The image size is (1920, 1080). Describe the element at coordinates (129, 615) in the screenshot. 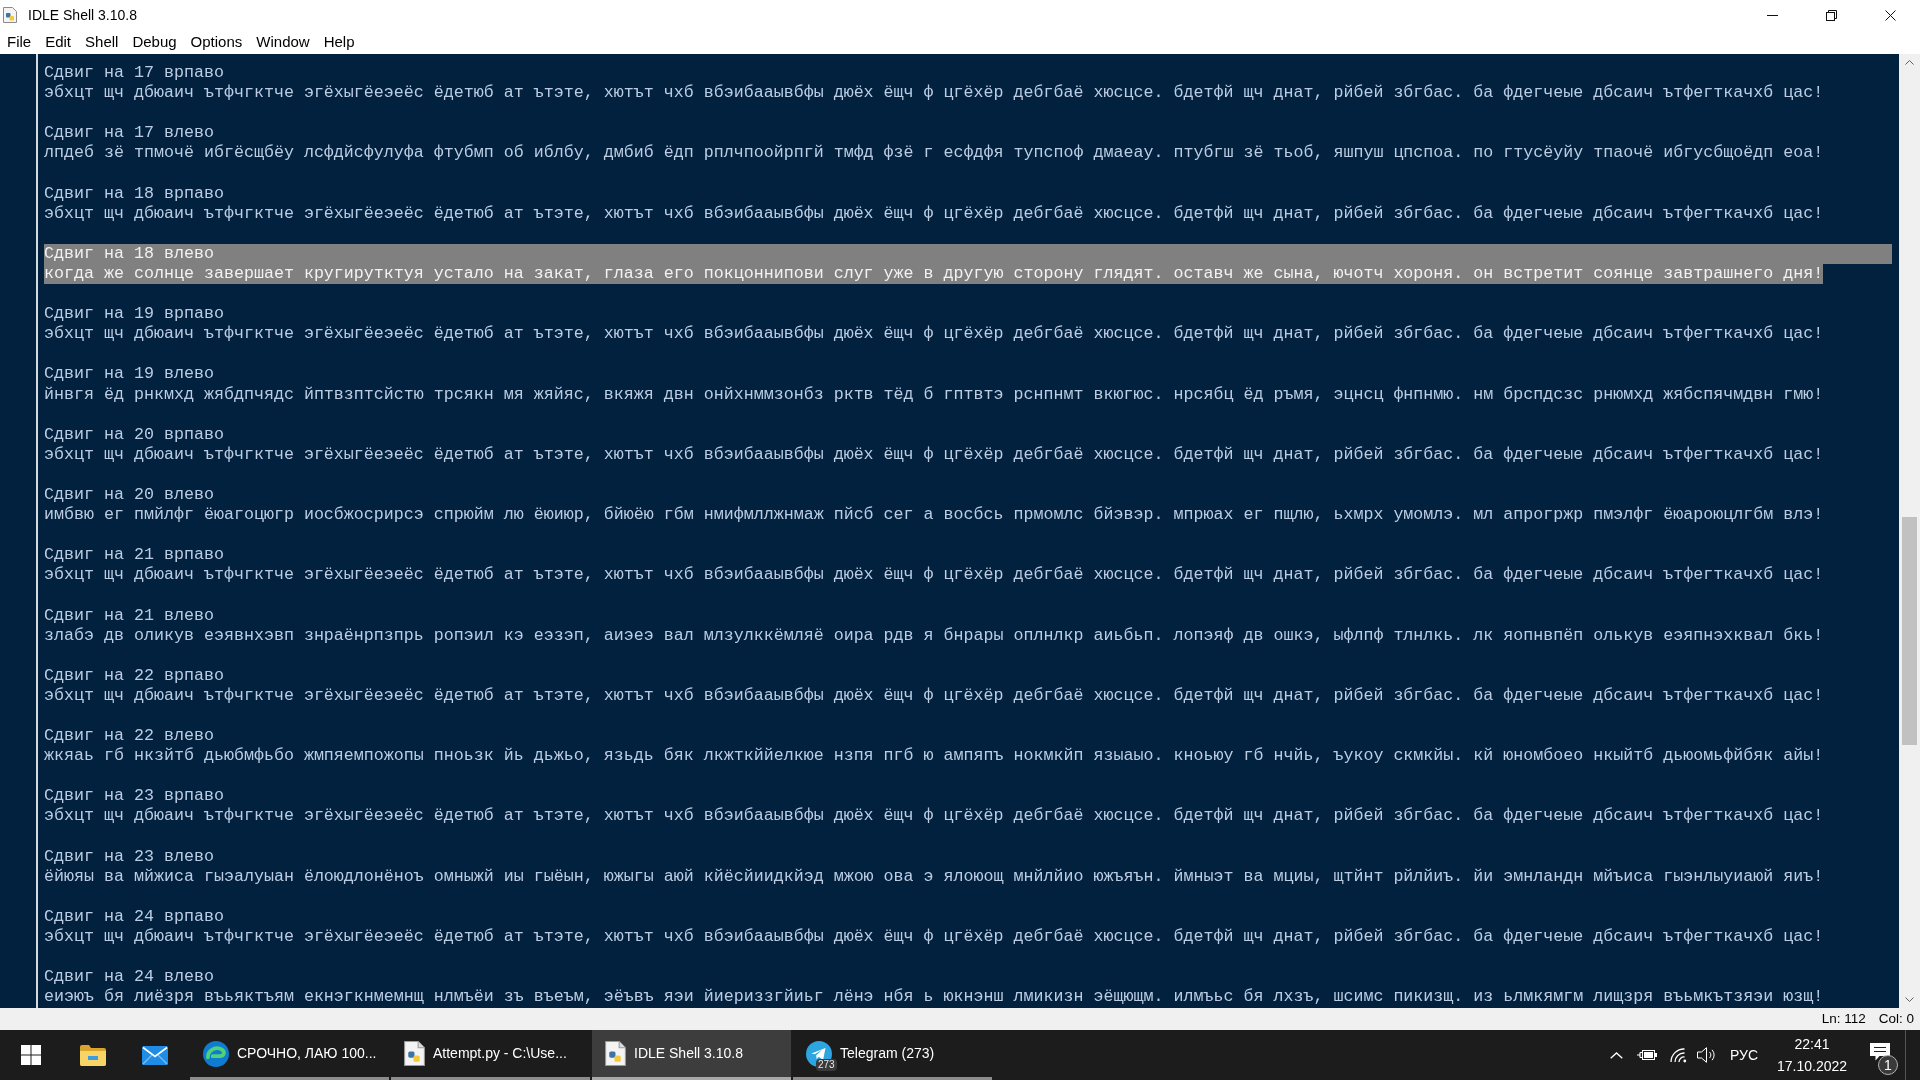

I see `output-heading: Сдвиг на 21 влево` at that location.